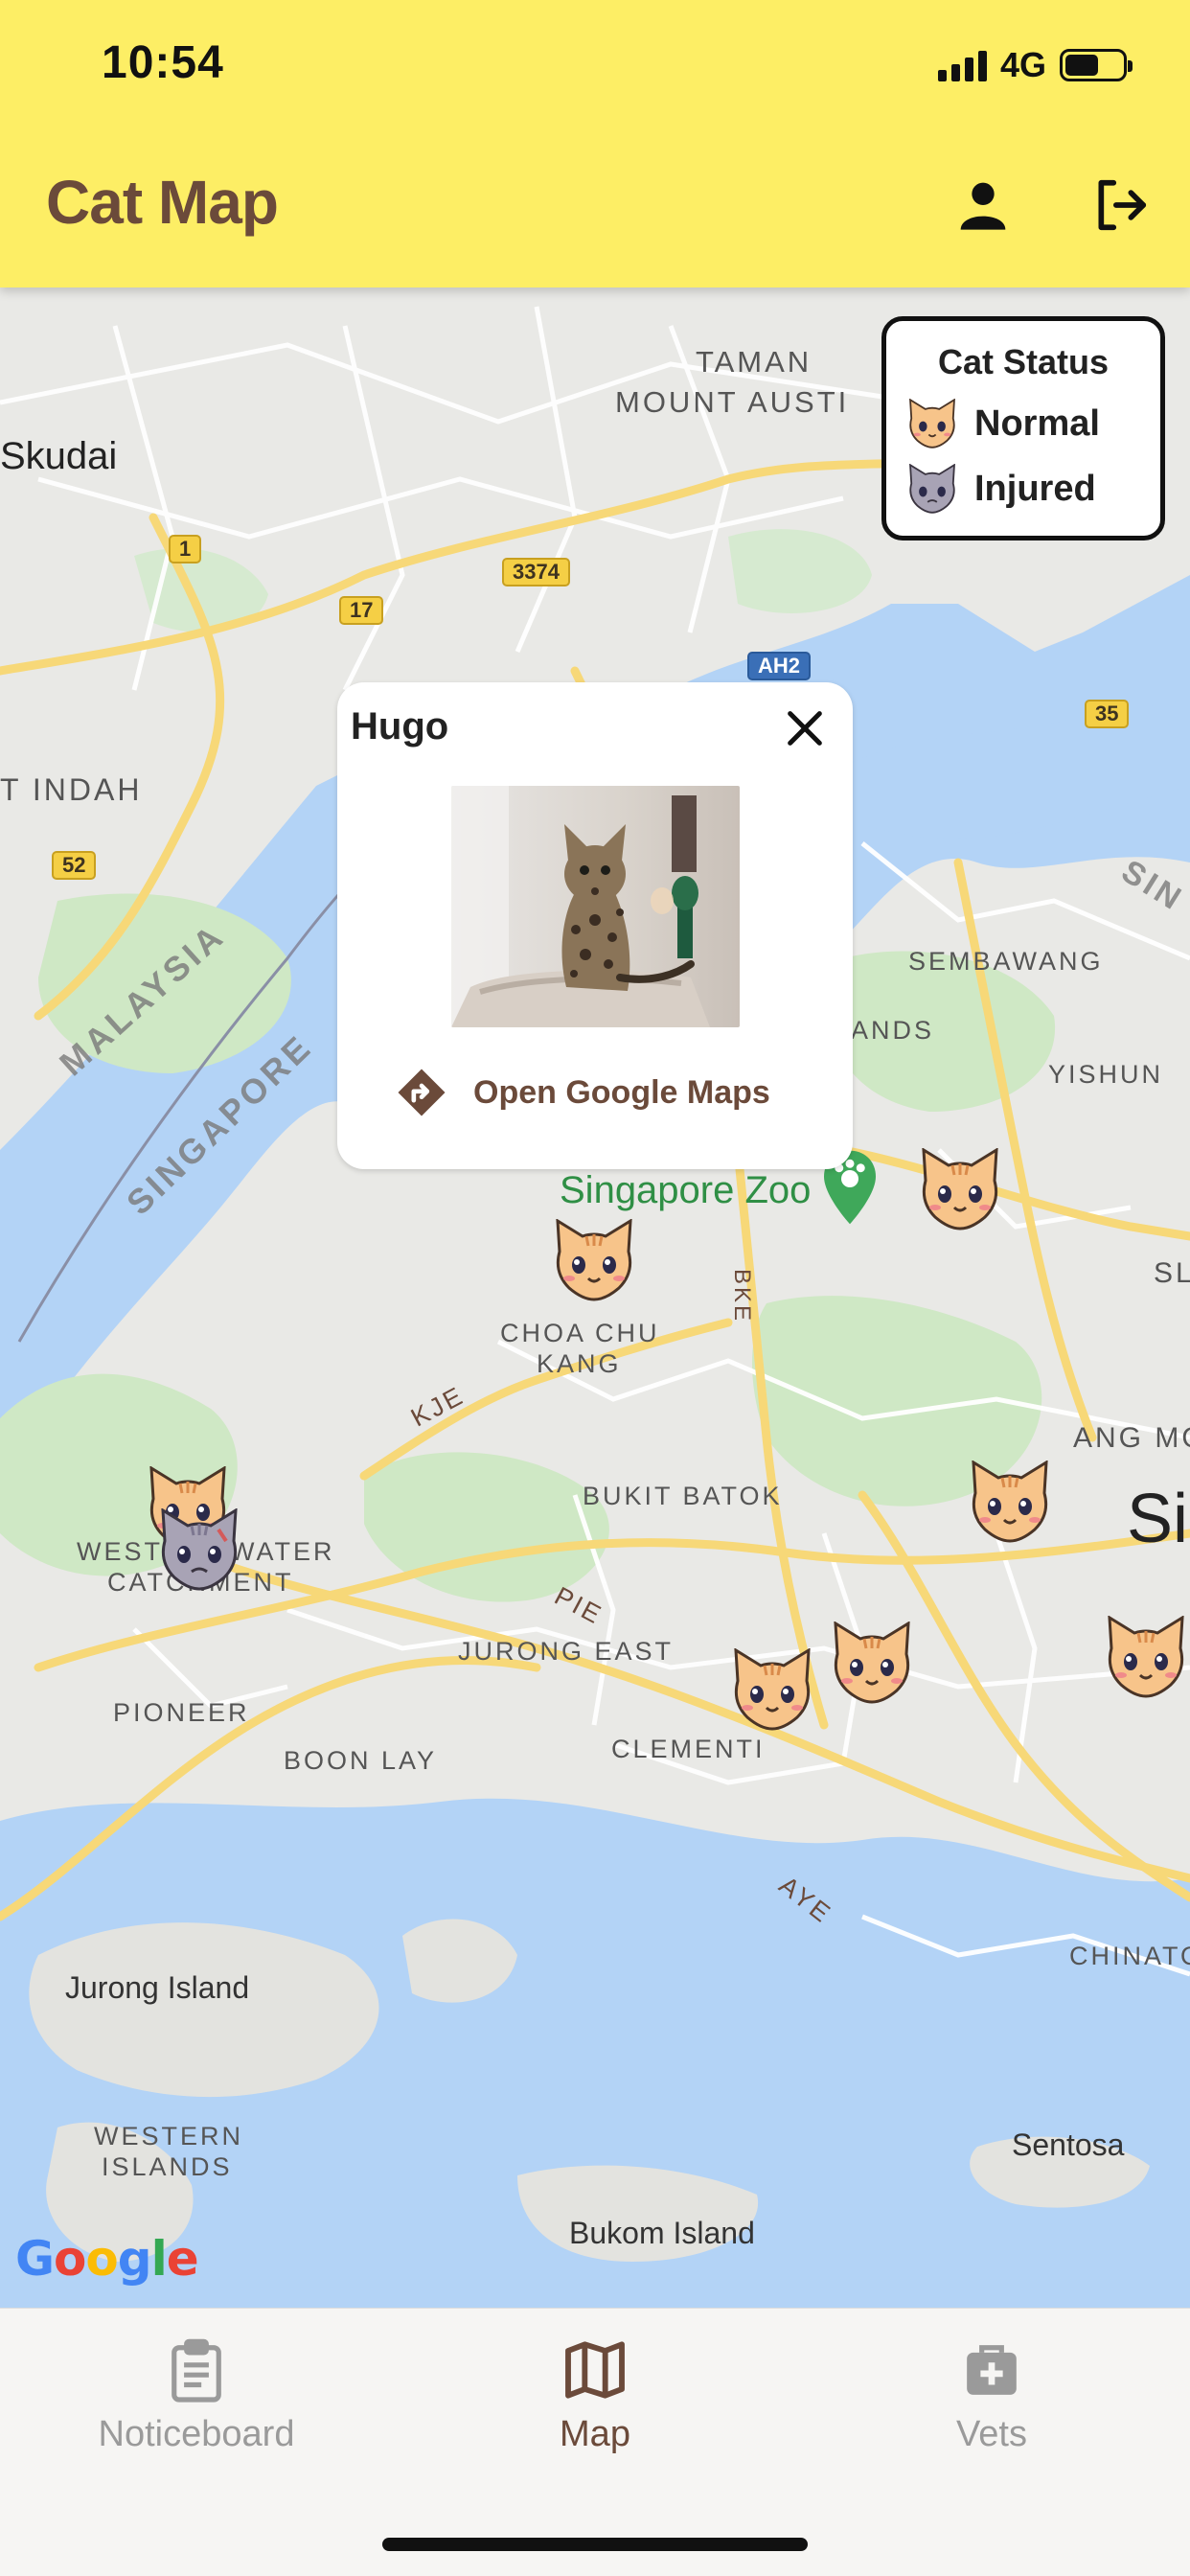 Image resolution: width=1190 pixels, height=2576 pixels. I want to click on medical-kit-icon, so click(992, 2370).